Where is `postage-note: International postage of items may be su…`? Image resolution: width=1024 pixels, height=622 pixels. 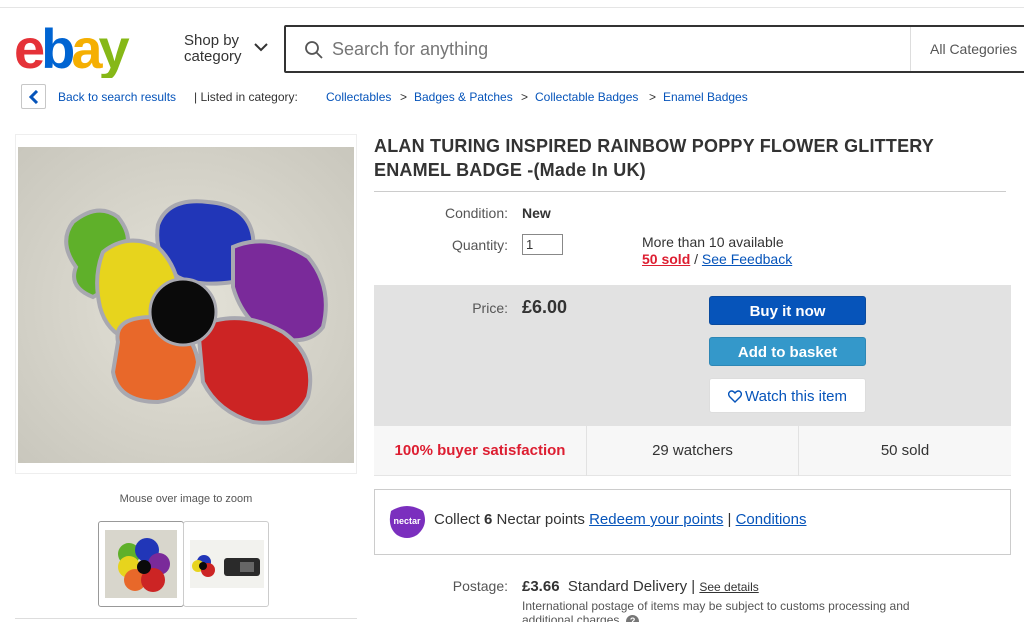 postage-note: International postage of items may be su… is located at coordinates (742, 610).